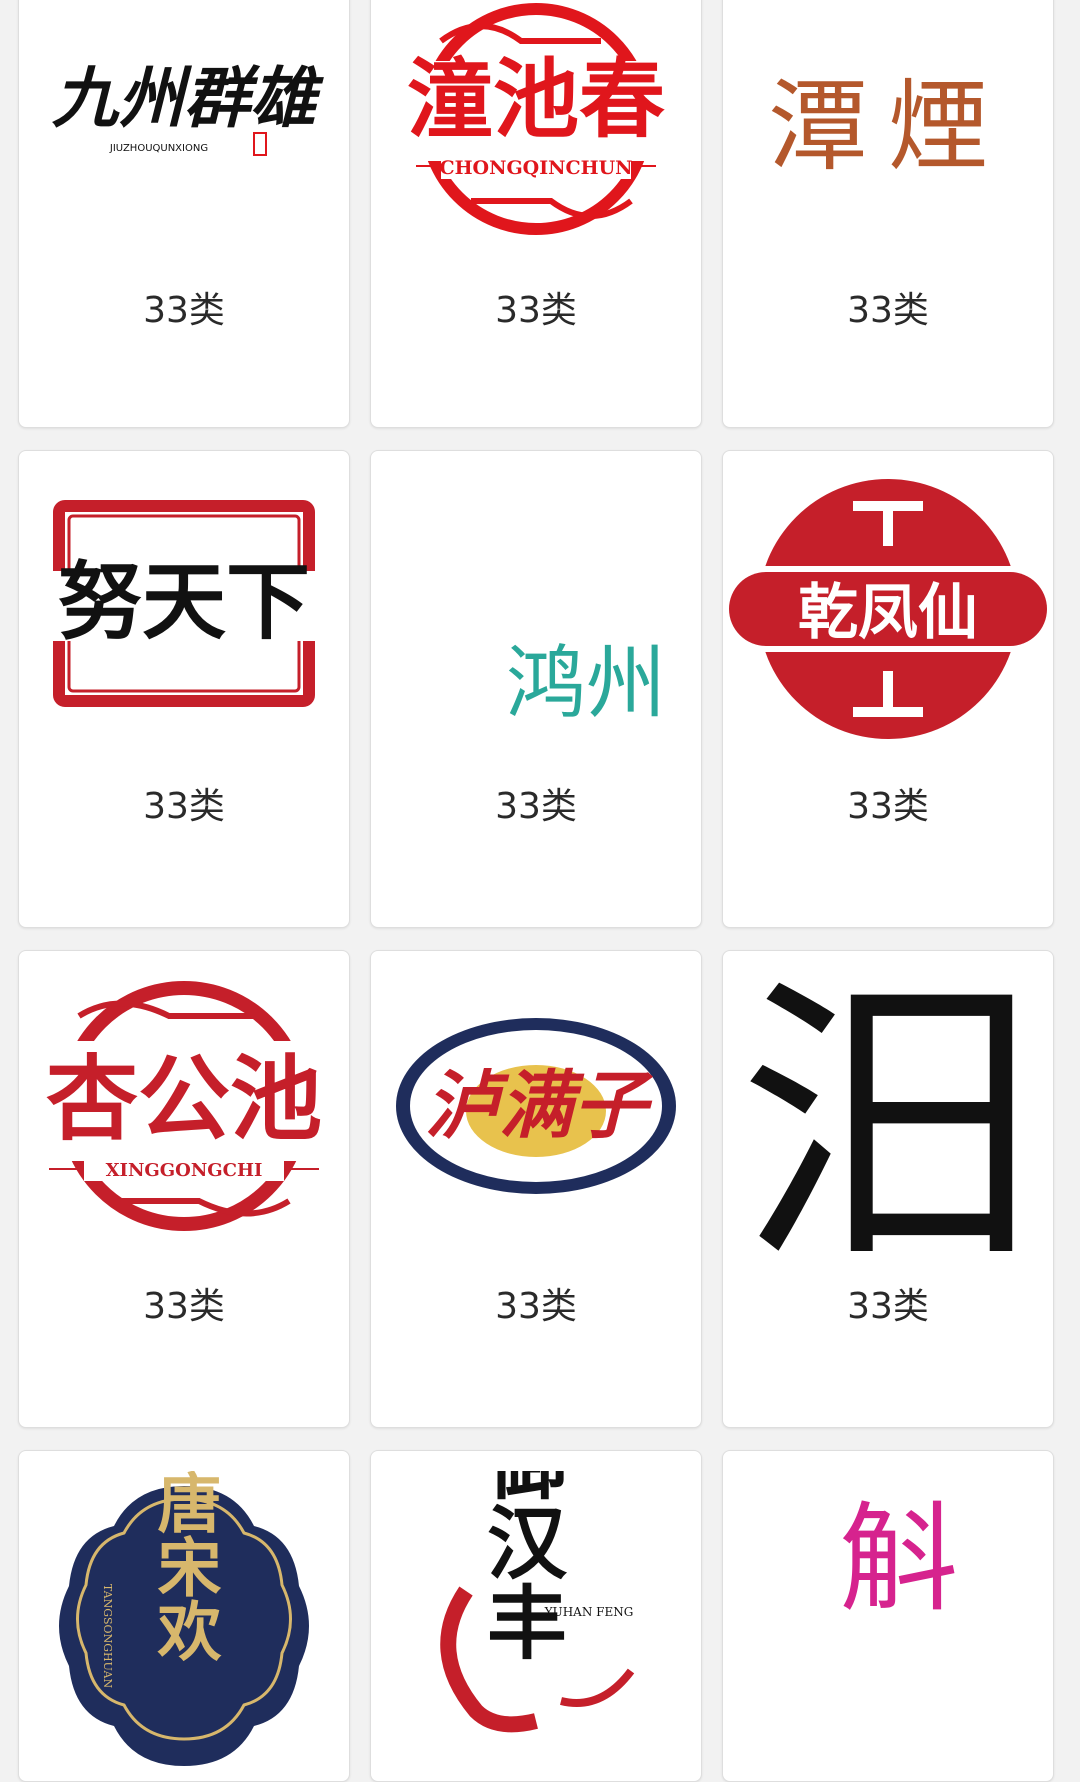 The height and width of the screenshot is (1782, 1080). I want to click on trademark-card: 甚斛, so click(888, 1616).